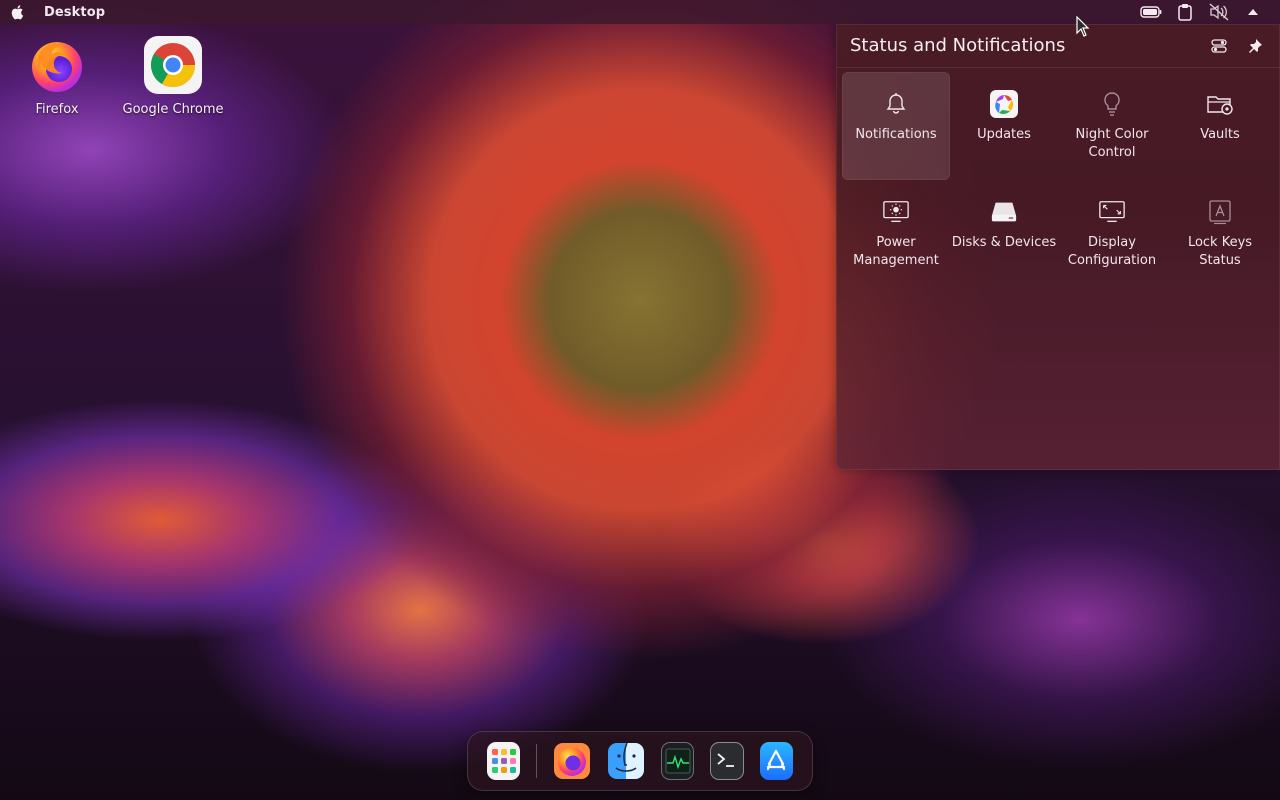  What do you see at coordinates (1220, 134) in the screenshot?
I see `tile-label: Vaults` at bounding box center [1220, 134].